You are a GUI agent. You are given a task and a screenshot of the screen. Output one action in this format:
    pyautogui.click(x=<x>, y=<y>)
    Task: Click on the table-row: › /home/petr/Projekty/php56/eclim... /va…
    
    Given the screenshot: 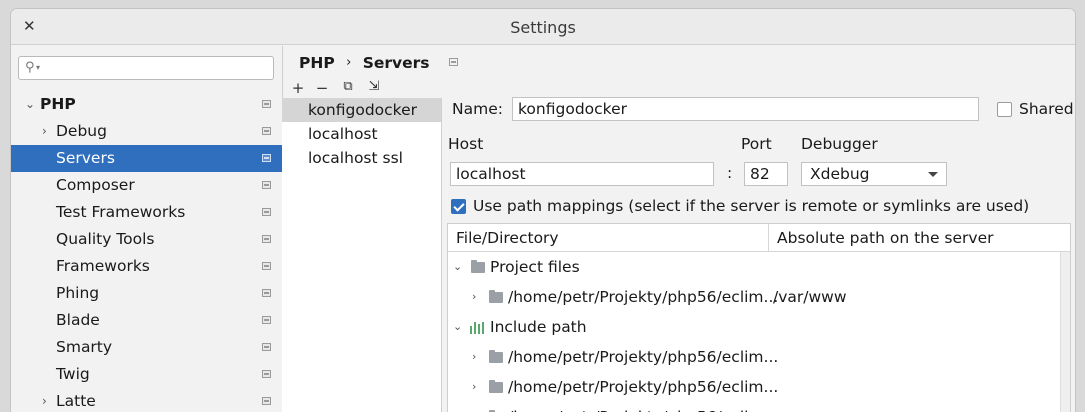 What is the action you would take?
    pyautogui.click(x=759, y=297)
    